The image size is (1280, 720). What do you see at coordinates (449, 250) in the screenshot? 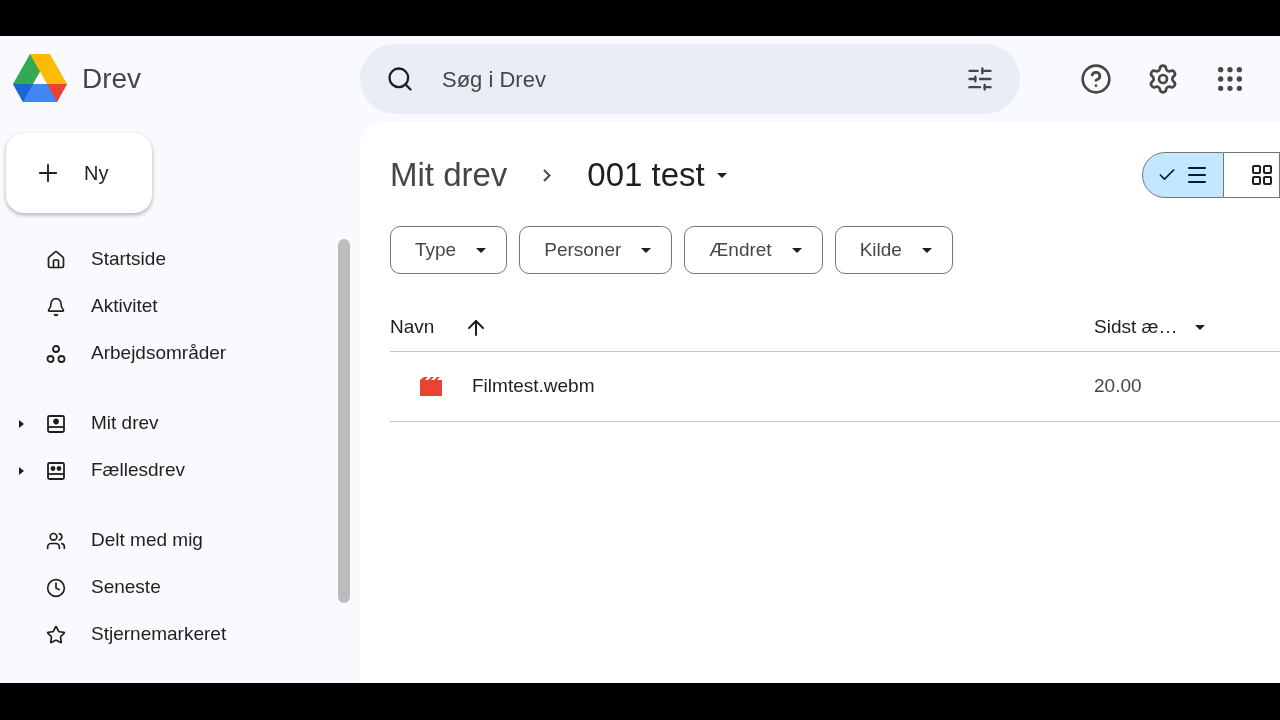
I see `filter-chip: Type` at bounding box center [449, 250].